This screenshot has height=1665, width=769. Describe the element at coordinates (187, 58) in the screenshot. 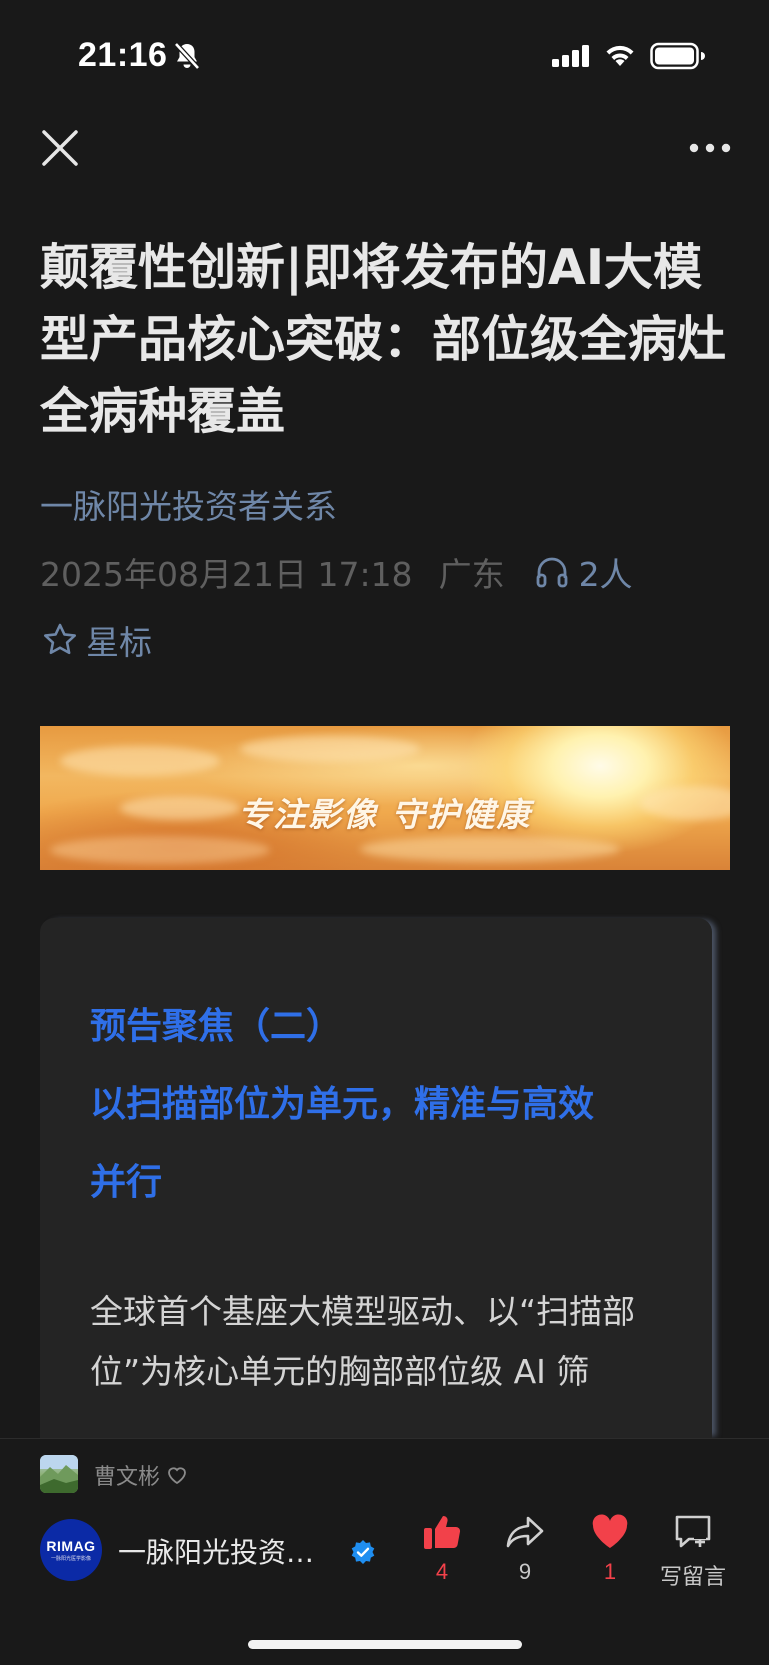

I see `bell-off-icon` at that location.